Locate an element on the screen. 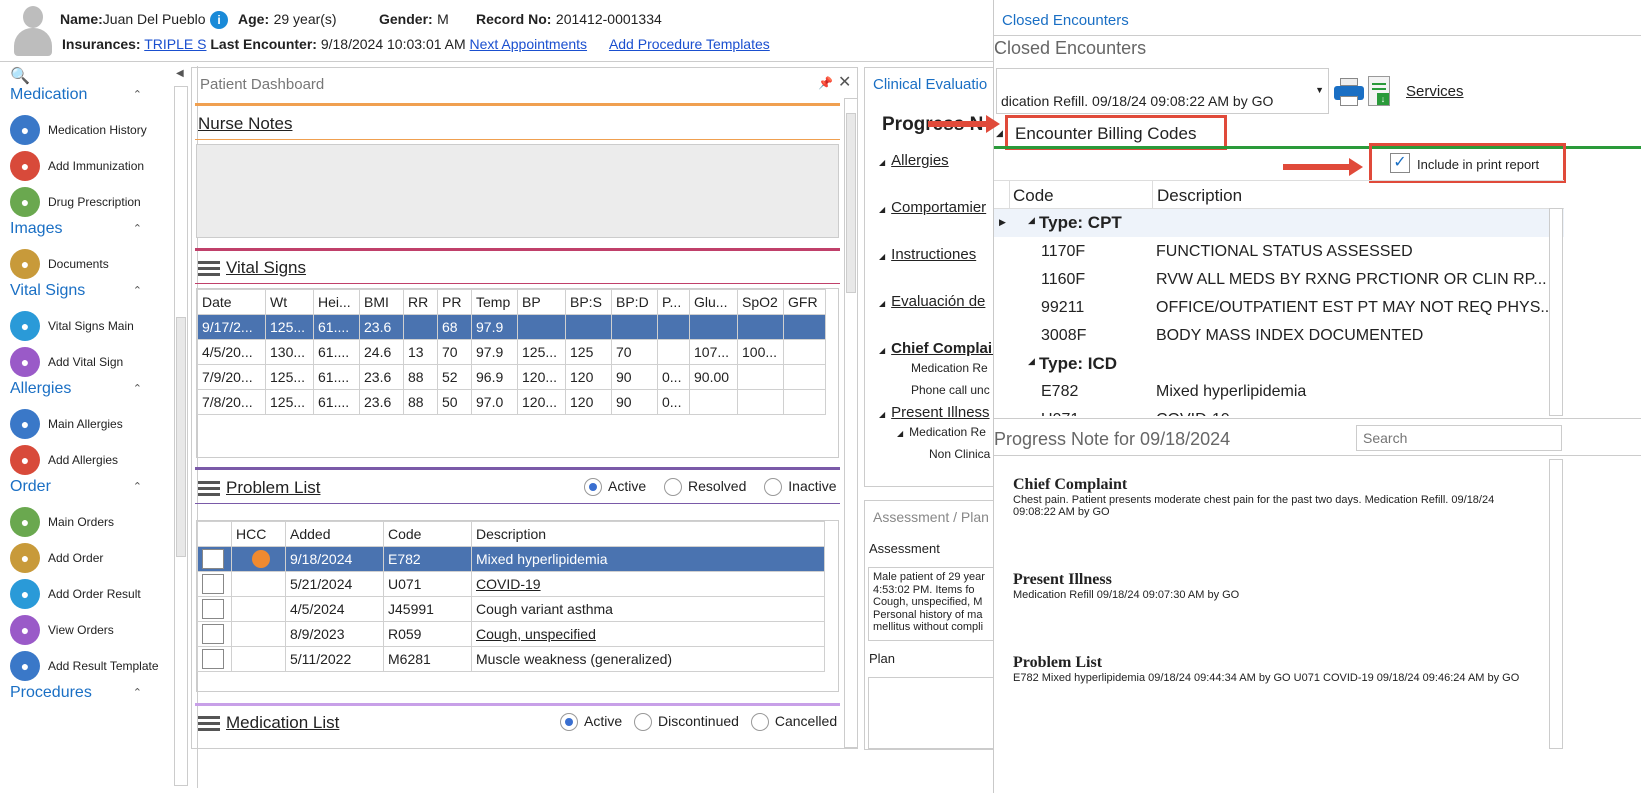  sidebar-item-documents: ● Documents is located at coordinates (88, 264).